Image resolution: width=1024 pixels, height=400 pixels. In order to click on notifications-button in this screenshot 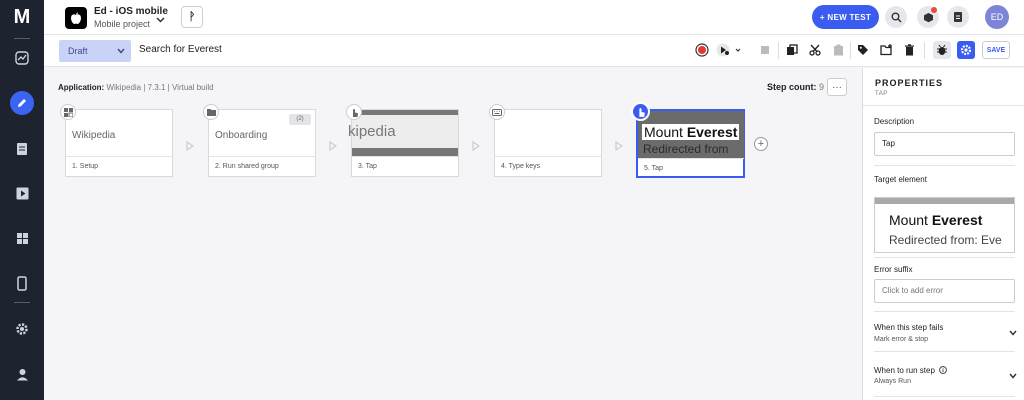, I will do `click(928, 17)`.